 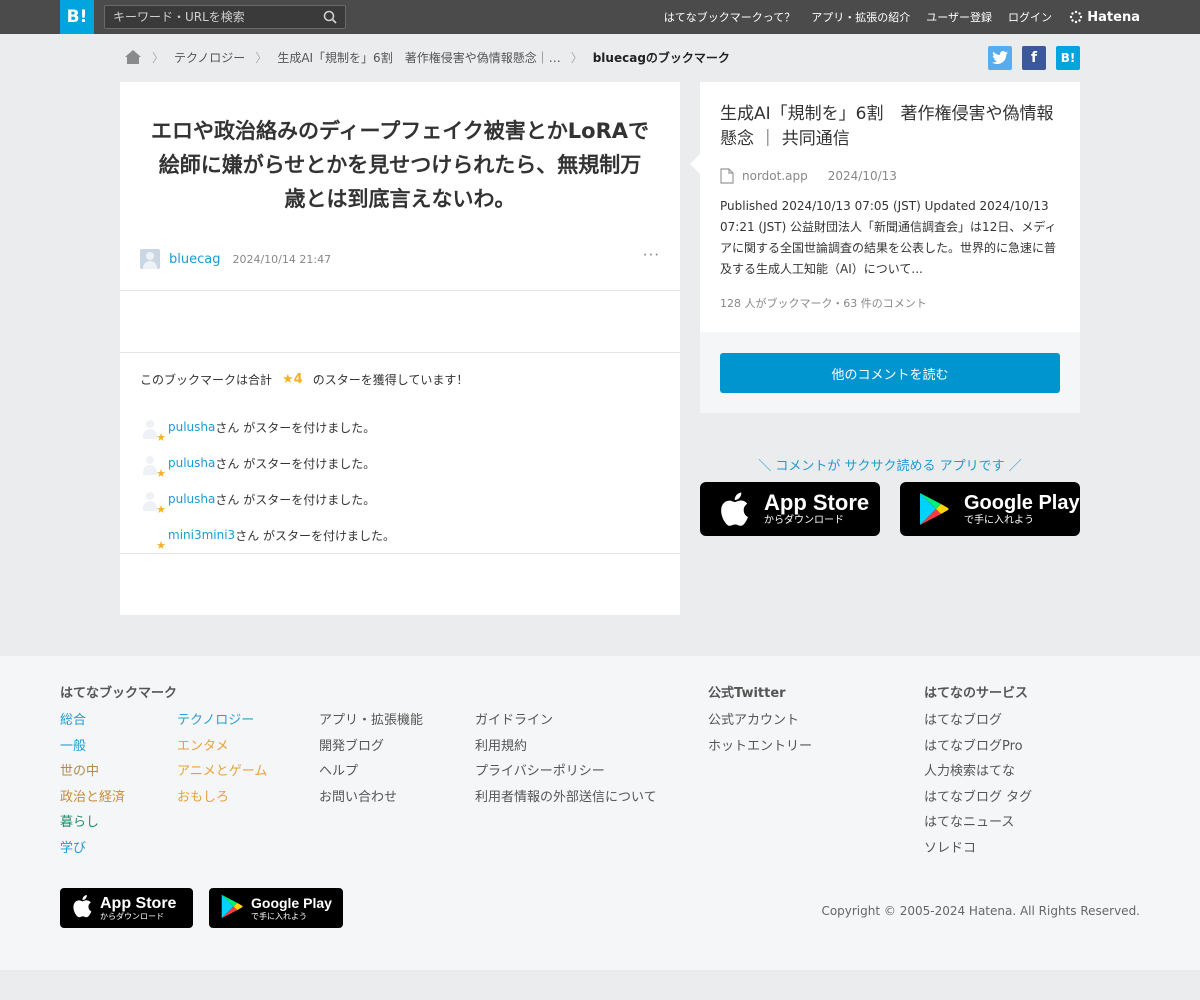 What do you see at coordinates (291, 903) in the screenshot?
I see `footer-google-play-title: Google Play` at bounding box center [291, 903].